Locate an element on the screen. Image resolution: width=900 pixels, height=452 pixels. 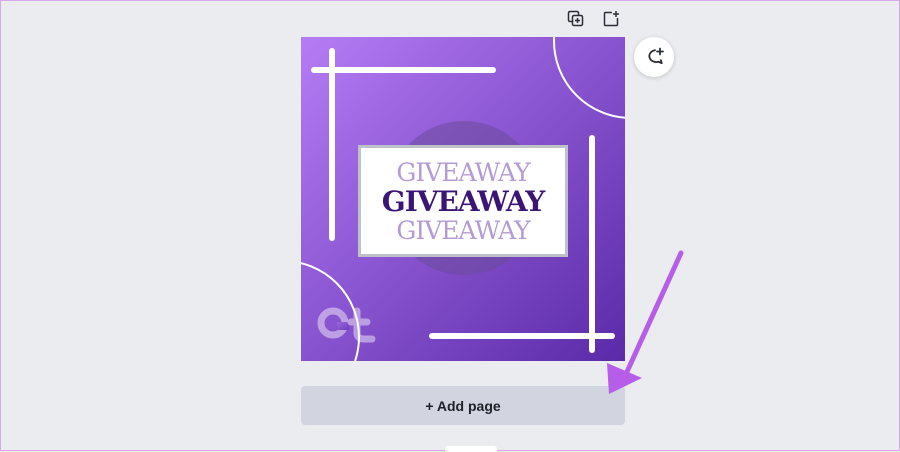
duplicate-page-icon is located at coordinates (575, 18).